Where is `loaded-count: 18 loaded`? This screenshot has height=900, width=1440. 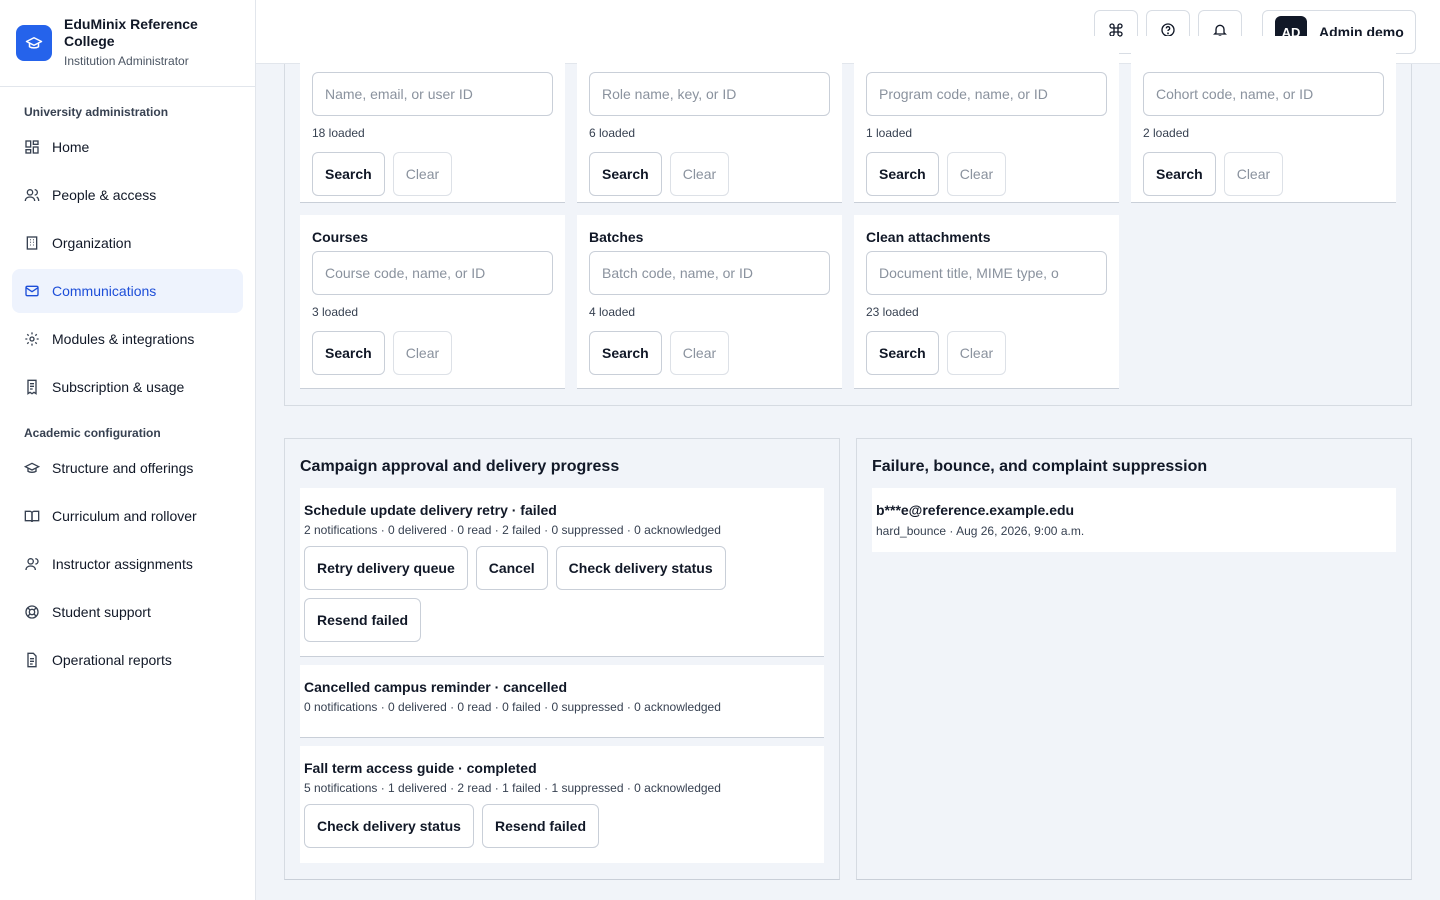
loaded-count: 18 loaded is located at coordinates (338, 133).